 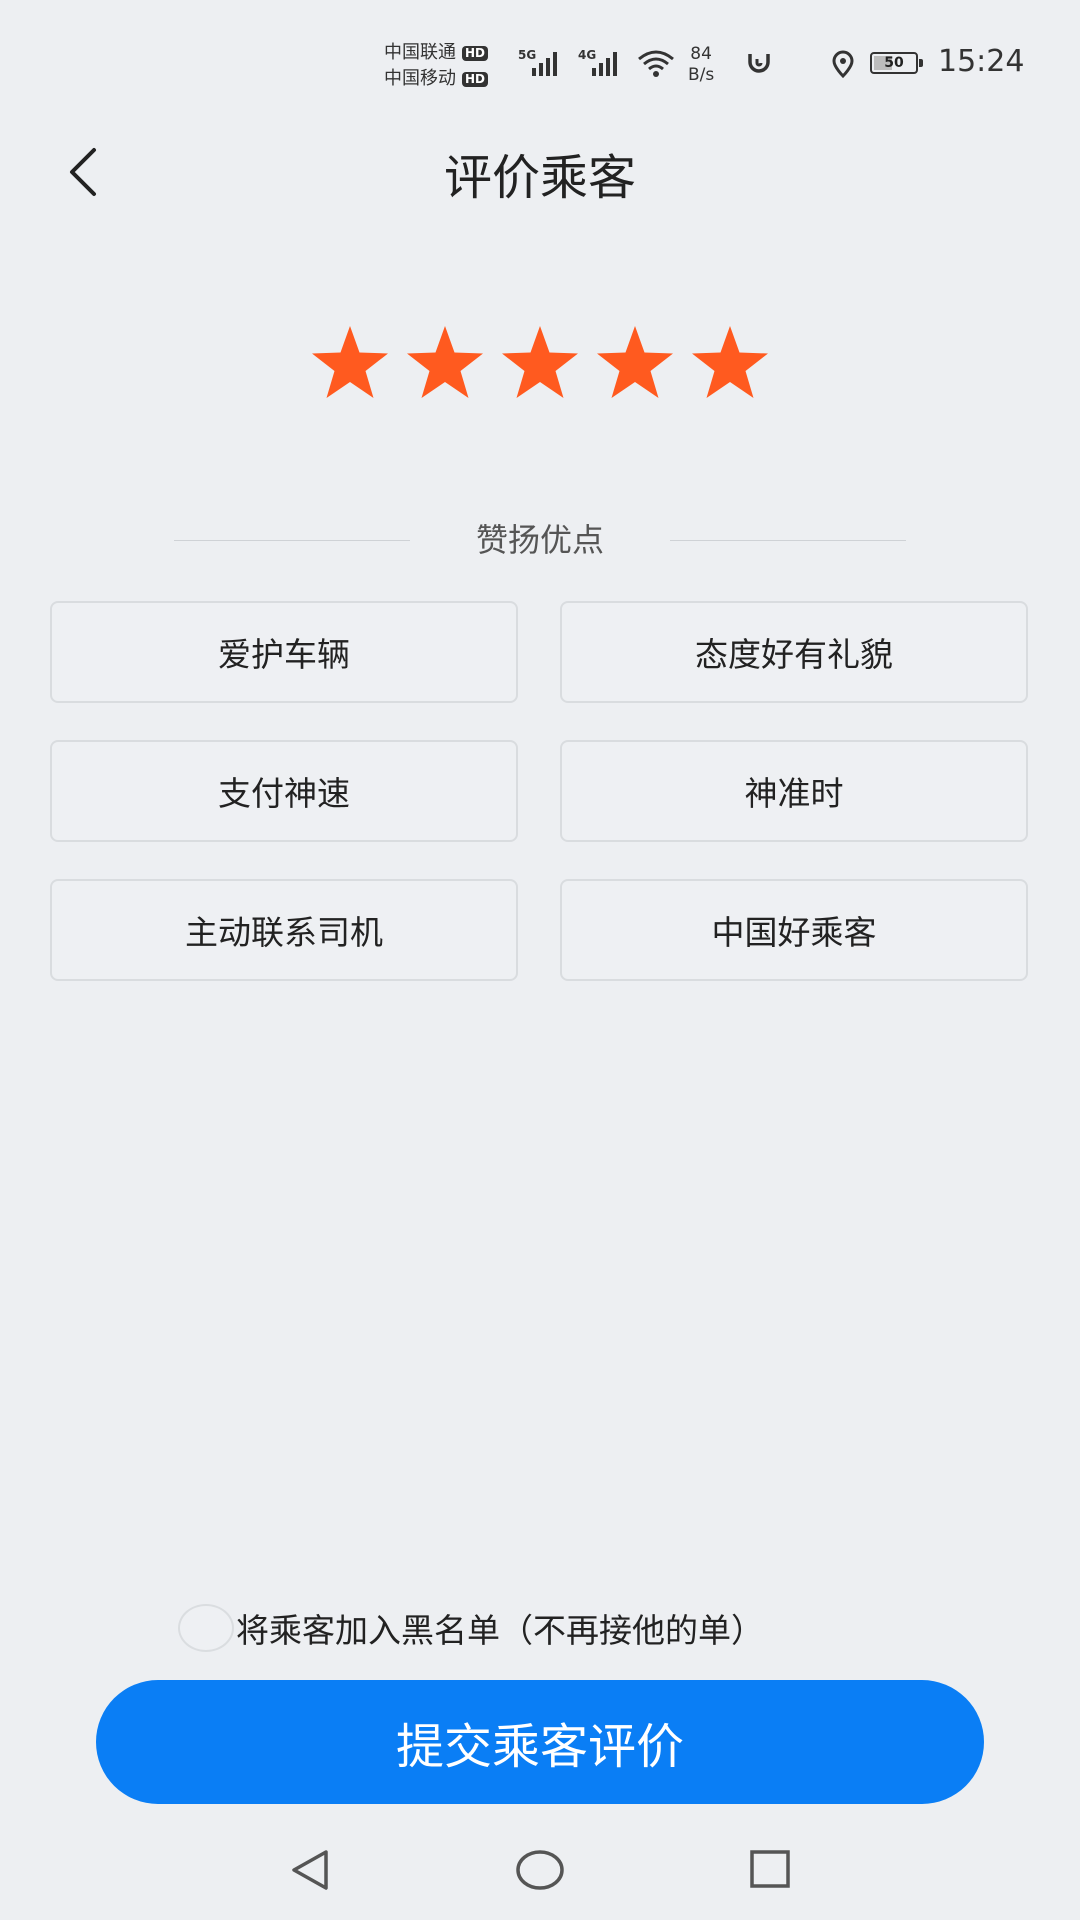 What do you see at coordinates (284, 652) in the screenshot?
I see `praise-tag-care-vehicle: 爱护车辆` at bounding box center [284, 652].